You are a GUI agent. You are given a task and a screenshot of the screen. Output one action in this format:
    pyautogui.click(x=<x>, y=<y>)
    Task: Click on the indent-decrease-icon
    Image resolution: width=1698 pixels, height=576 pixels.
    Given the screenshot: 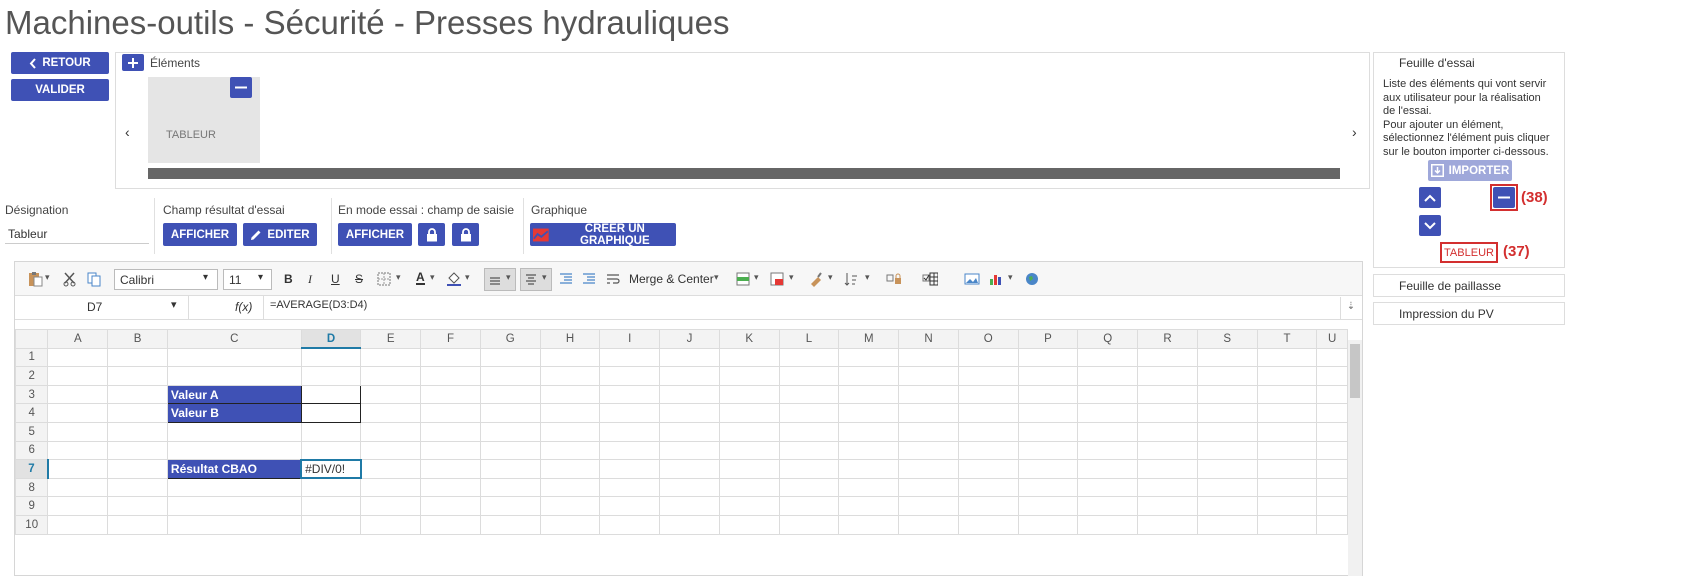 What is the action you would take?
    pyautogui.click(x=566, y=279)
    